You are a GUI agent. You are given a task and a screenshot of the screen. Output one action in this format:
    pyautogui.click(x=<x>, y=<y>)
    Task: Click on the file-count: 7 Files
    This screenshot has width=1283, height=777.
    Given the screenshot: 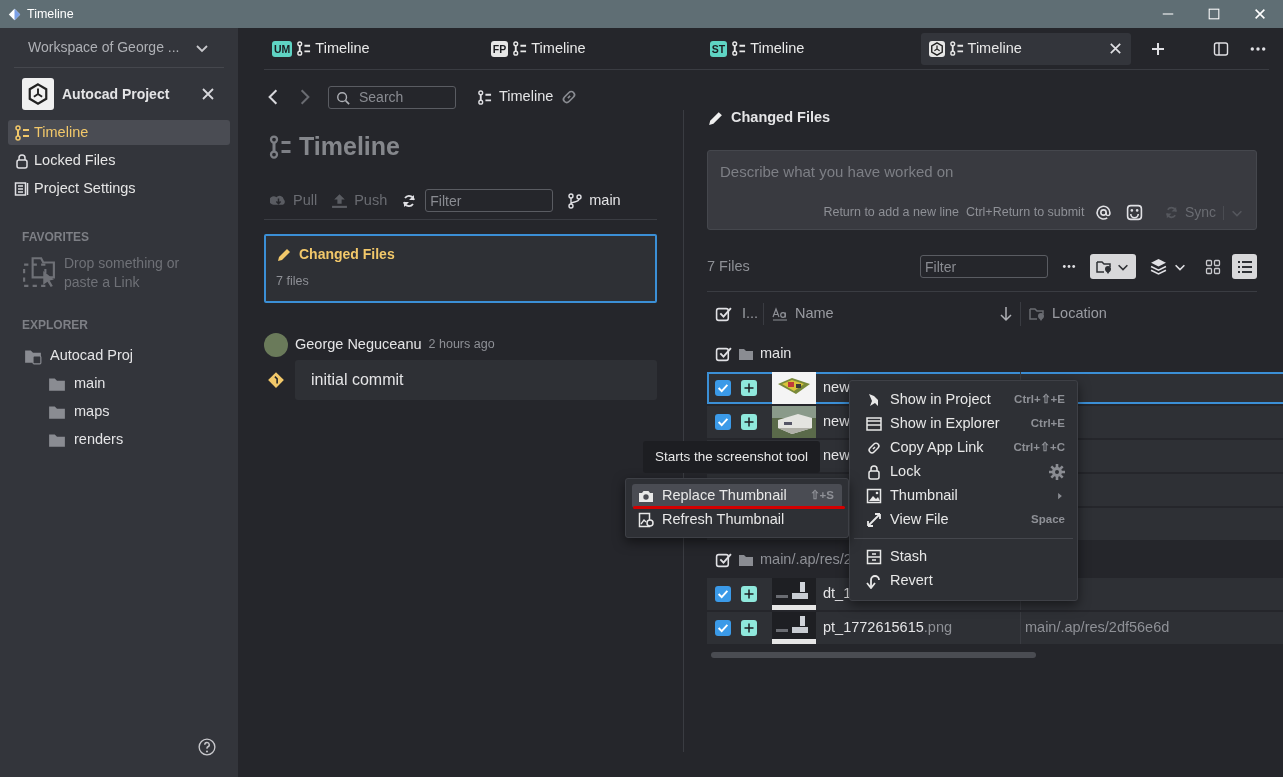 What is the action you would take?
    pyautogui.click(x=728, y=266)
    